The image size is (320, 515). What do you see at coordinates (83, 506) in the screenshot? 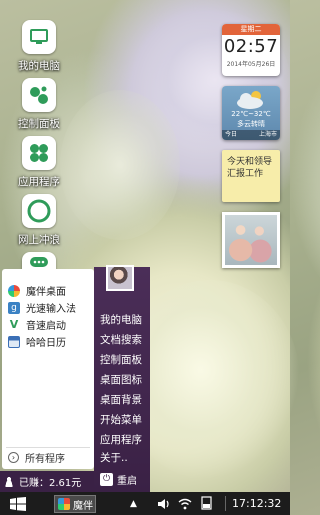
I see `taskbar-app-label: 魔伴` at bounding box center [83, 506].